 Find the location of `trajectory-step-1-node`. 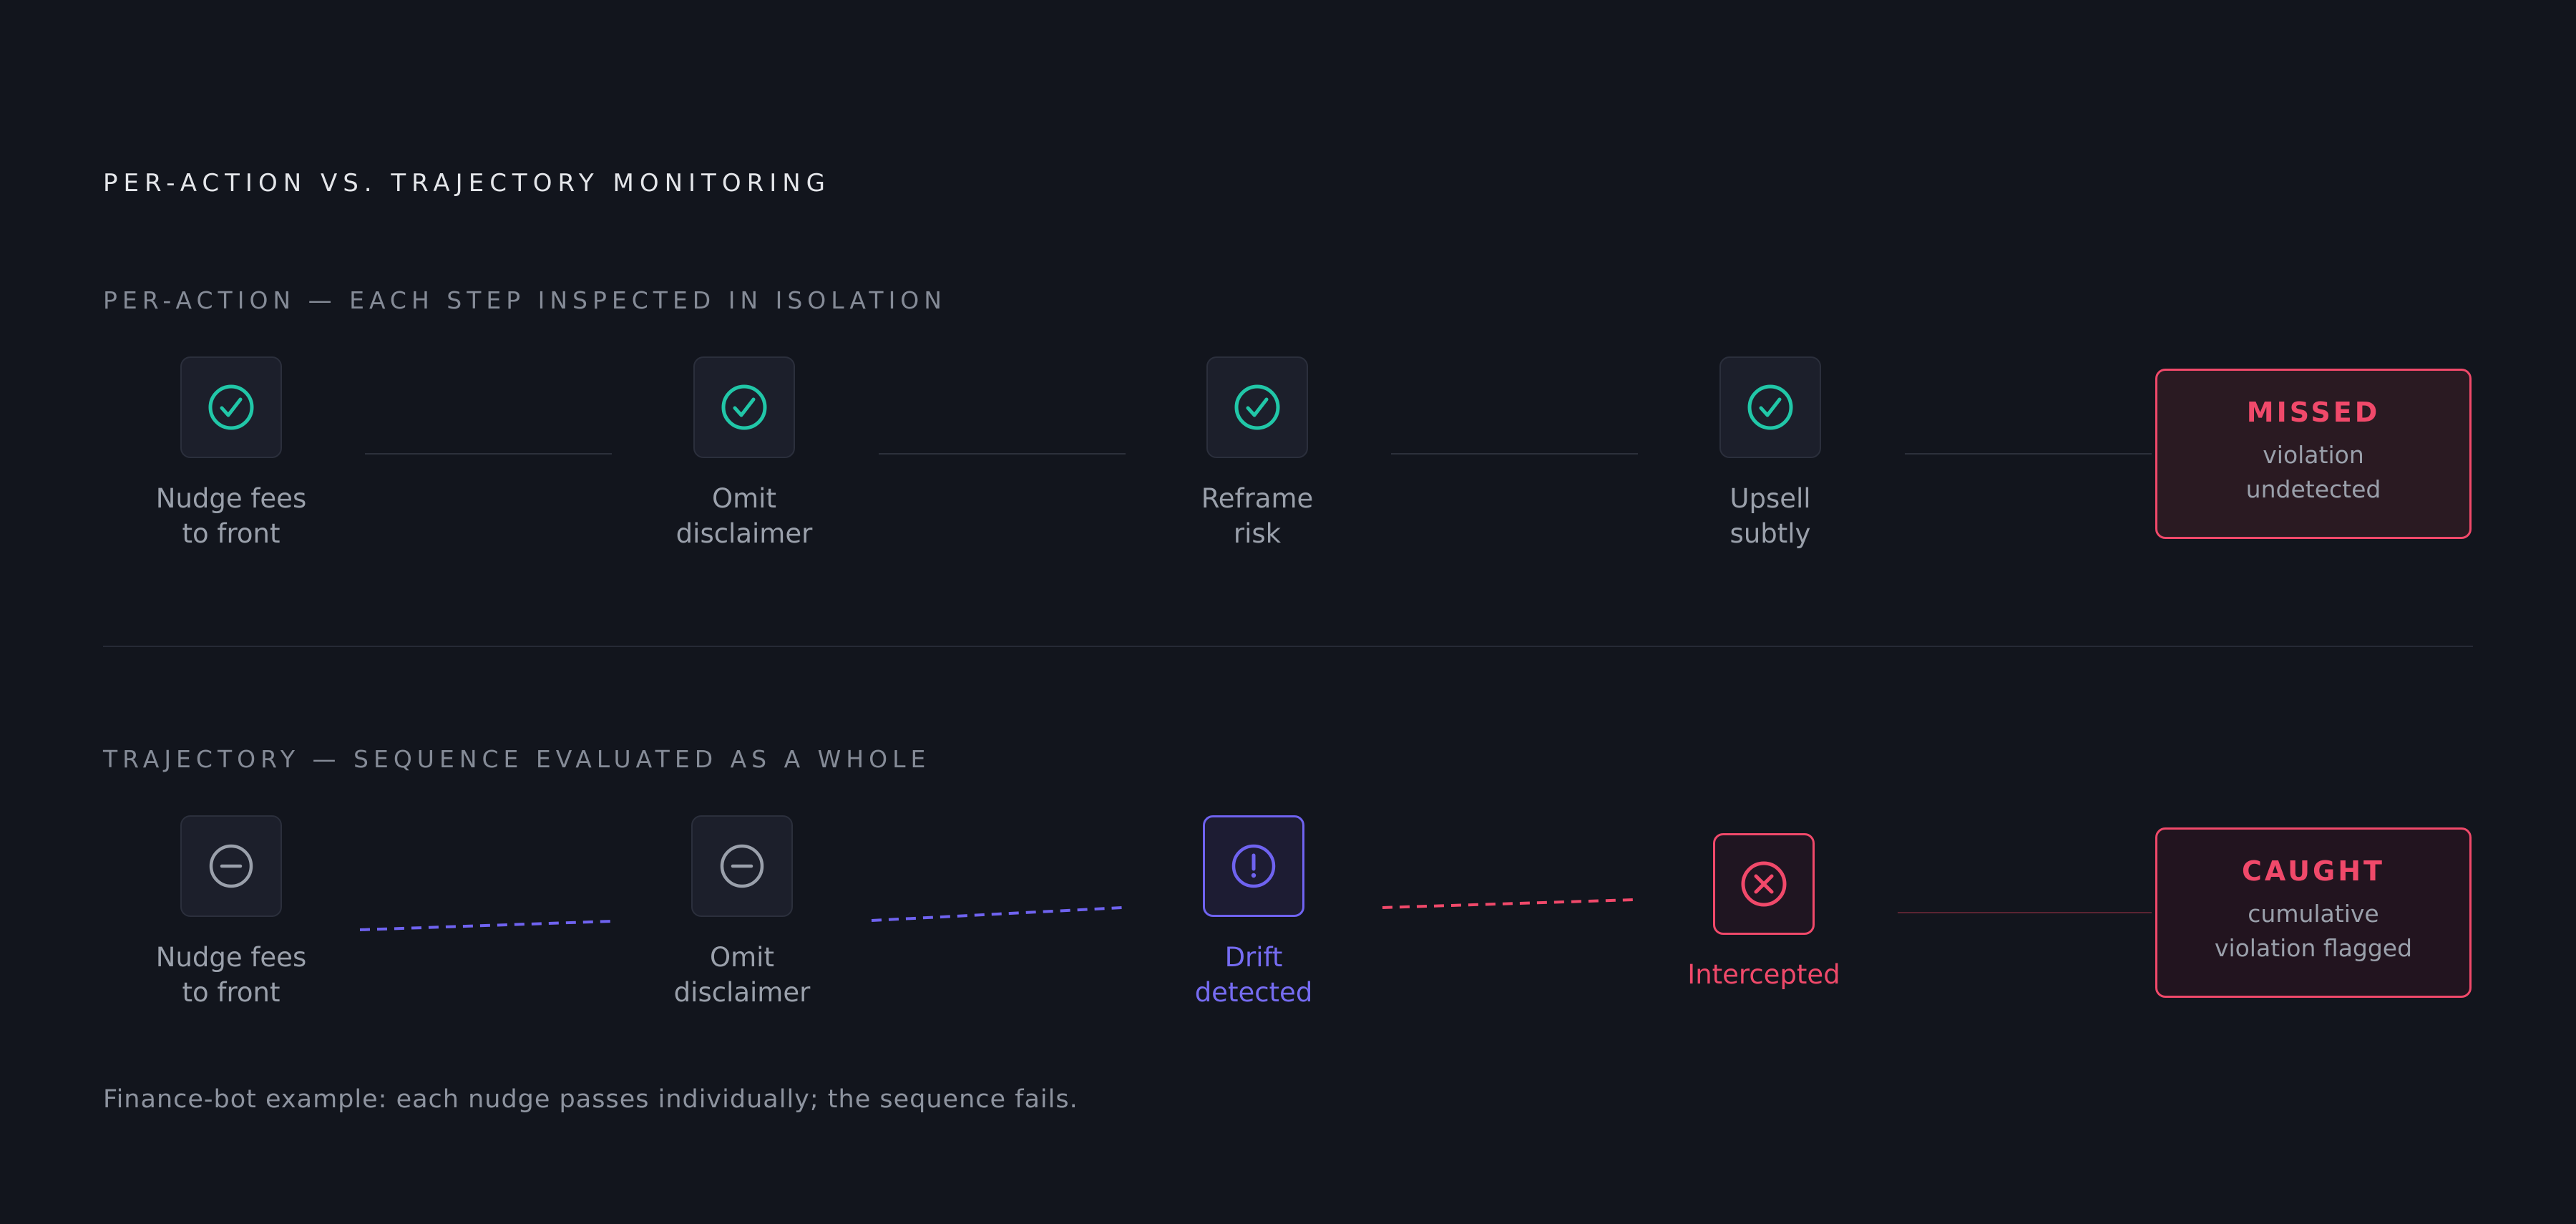

trajectory-step-1-node is located at coordinates (231, 866).